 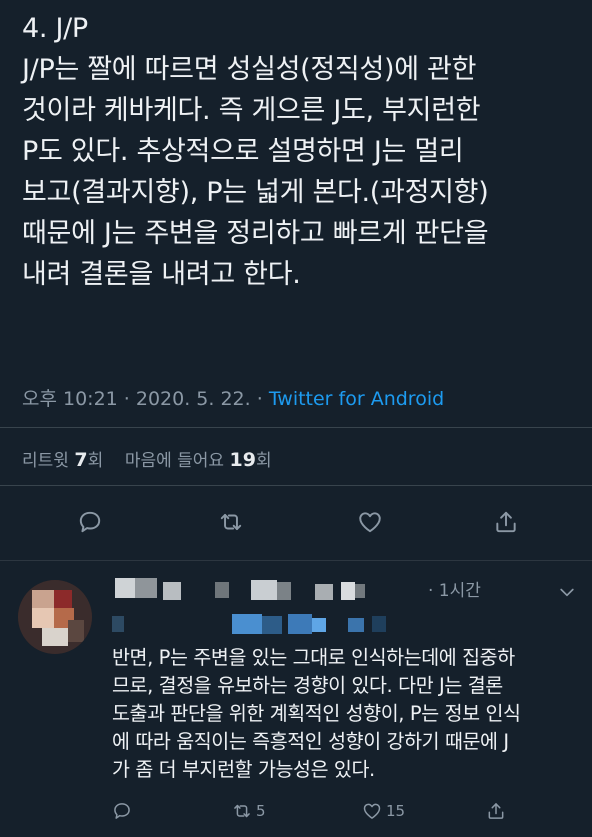 I want to click on like-stat: 마음에 들어요 19회, so click(x=198, y=460).